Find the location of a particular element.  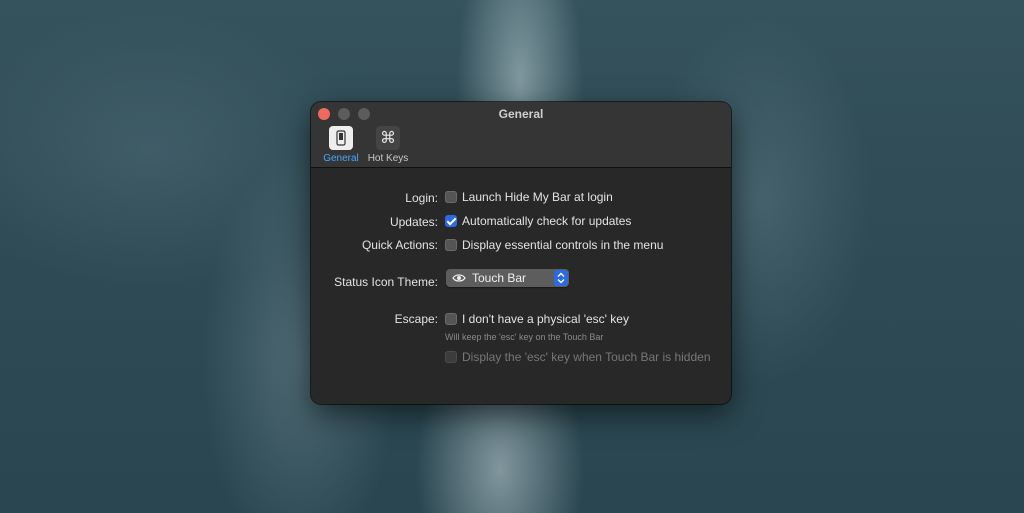

updates-option-label: Automatically check for updates is located at coordinates (546, 221).